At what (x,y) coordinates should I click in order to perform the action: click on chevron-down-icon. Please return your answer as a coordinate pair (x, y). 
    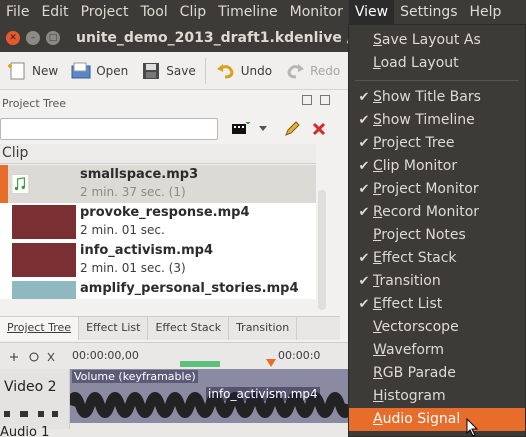
    Looking at the image, I should click on (263, 129).